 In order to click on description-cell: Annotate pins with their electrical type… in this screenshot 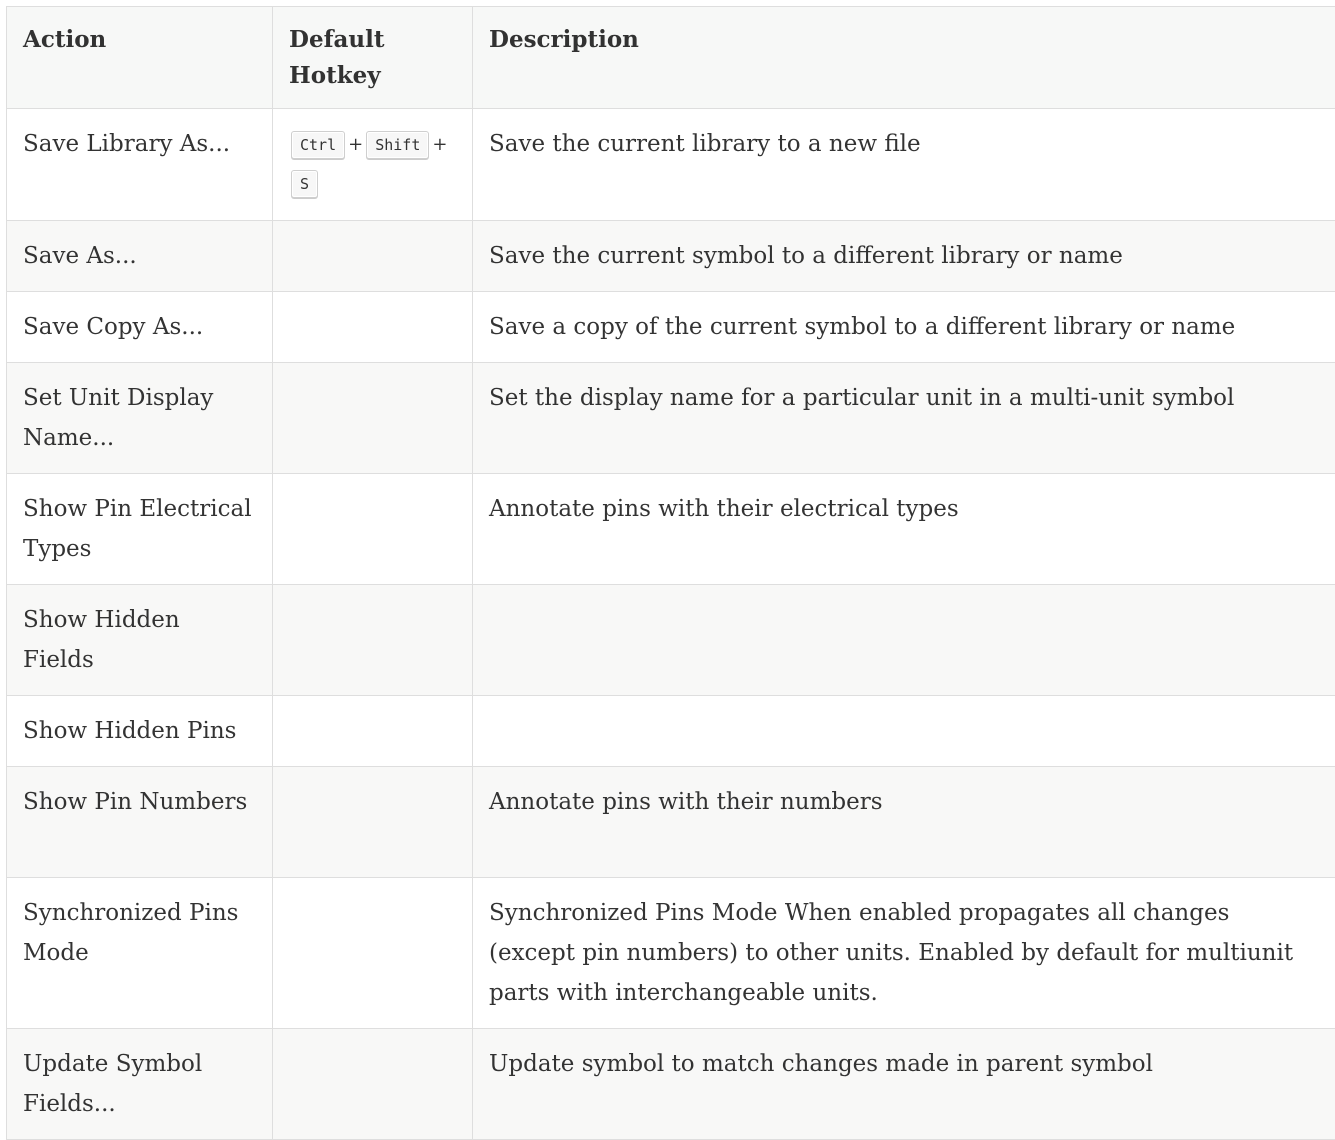, I will do `click(904, 529)`.